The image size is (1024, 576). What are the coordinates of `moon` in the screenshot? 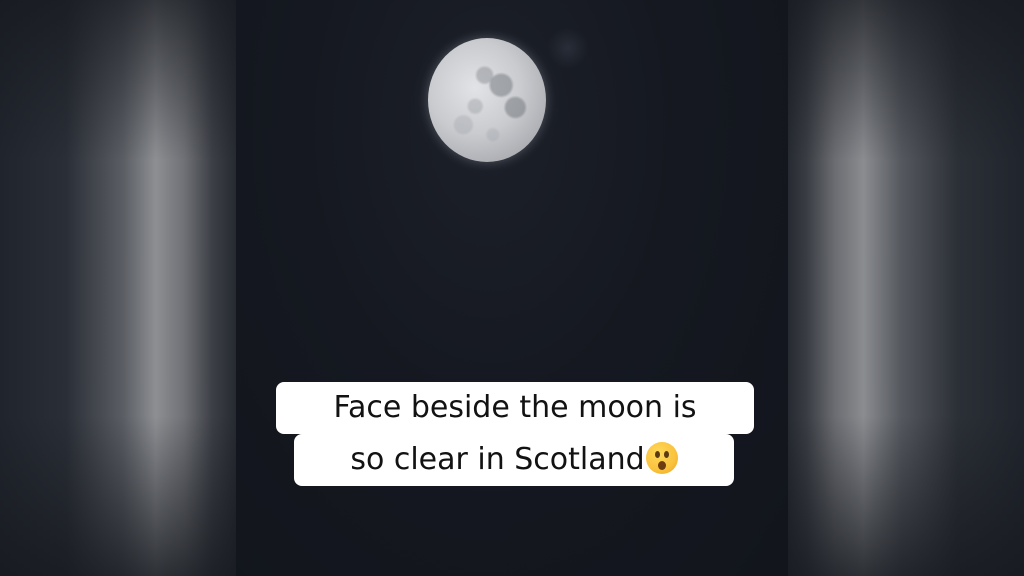 It's located at (502, 100).